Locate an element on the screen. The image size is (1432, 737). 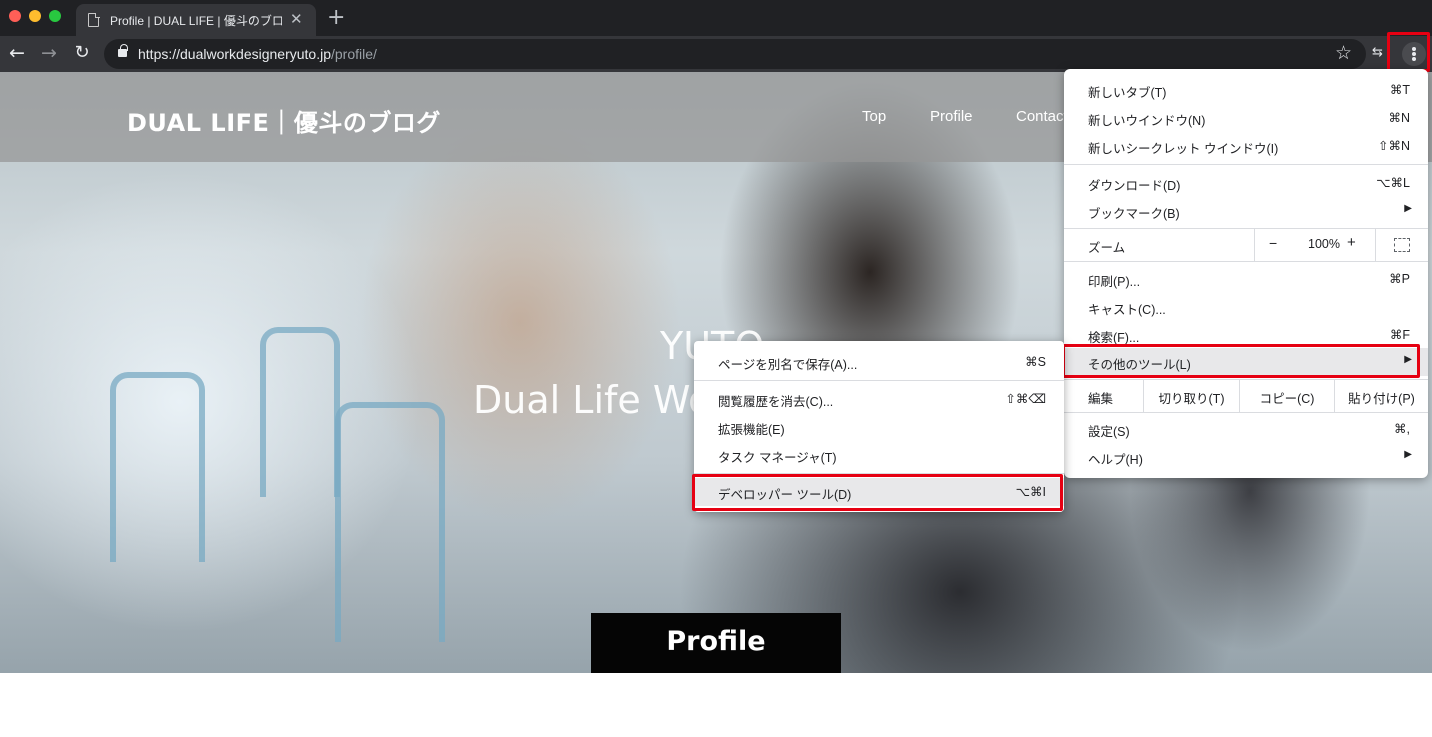
menu-edit-row: 編集 切り取り(T) コピー(C) 貼り付け(P) is located at coordinates (1246, 396).